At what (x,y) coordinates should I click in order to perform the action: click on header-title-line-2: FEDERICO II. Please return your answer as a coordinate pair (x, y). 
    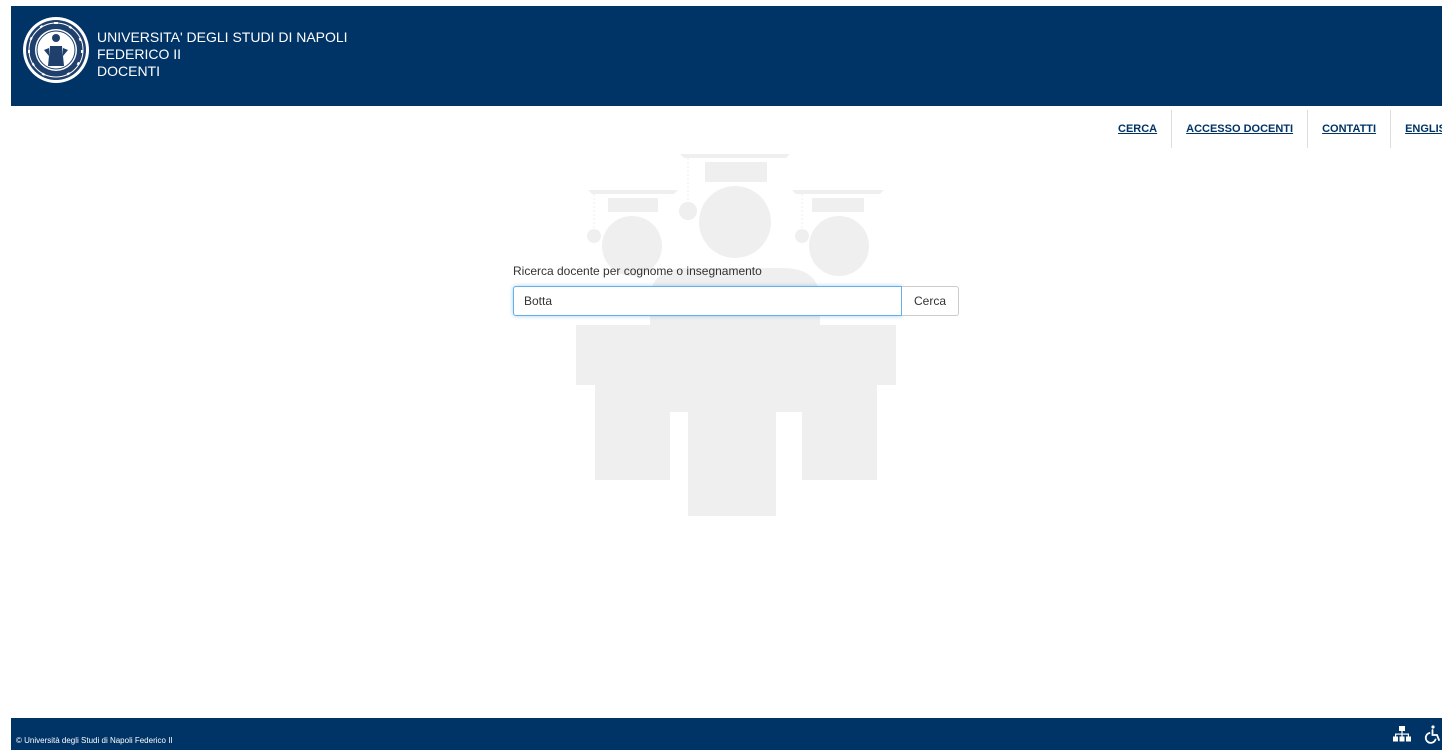
    Looking at the image, I should click on (139, 54).